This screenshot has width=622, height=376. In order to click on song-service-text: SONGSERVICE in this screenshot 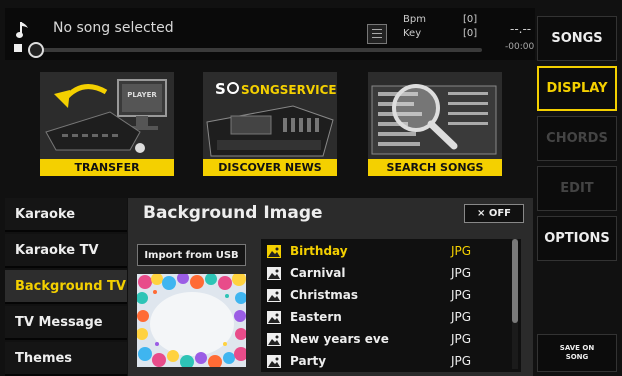, I will do `click(289, 90)`.